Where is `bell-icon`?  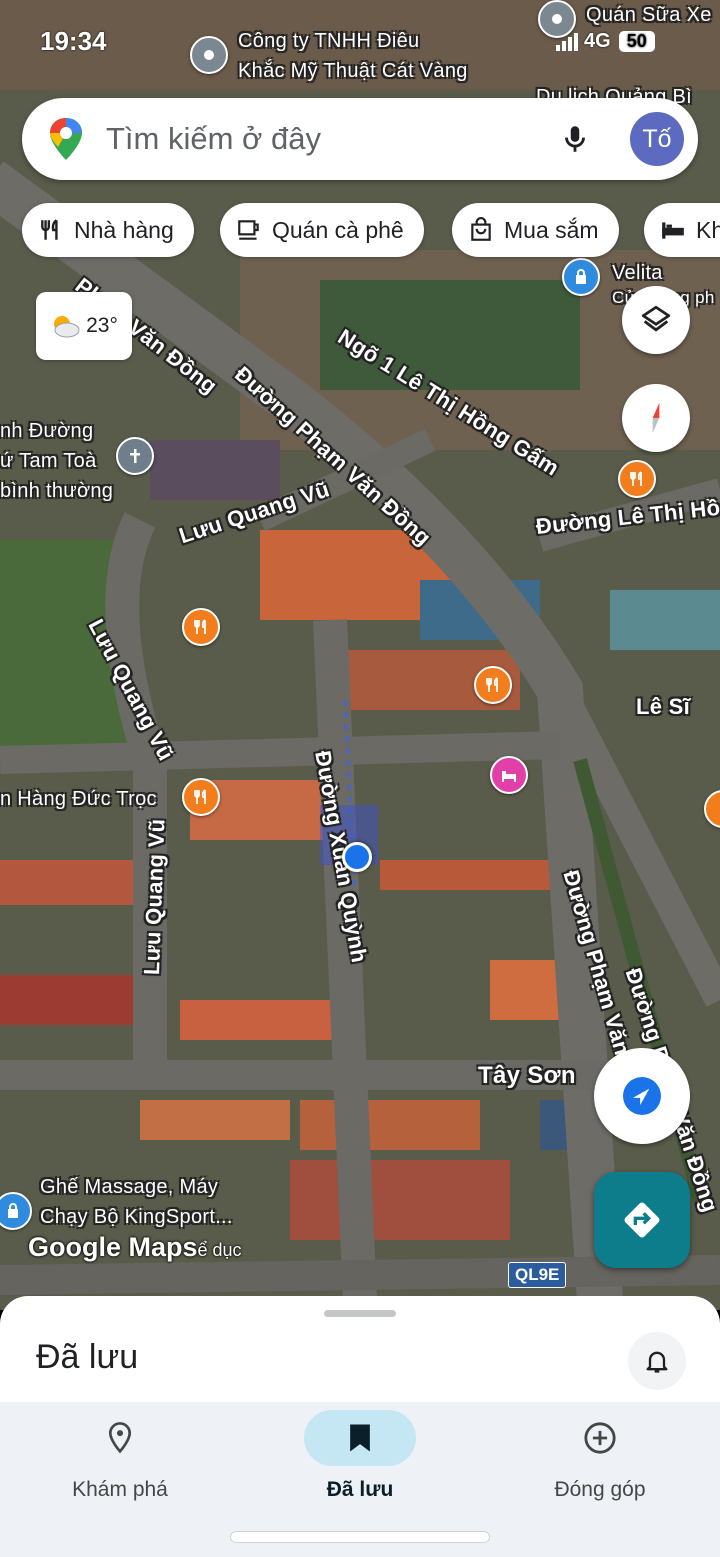 bell-icon is located at coordinates (657, 1362).